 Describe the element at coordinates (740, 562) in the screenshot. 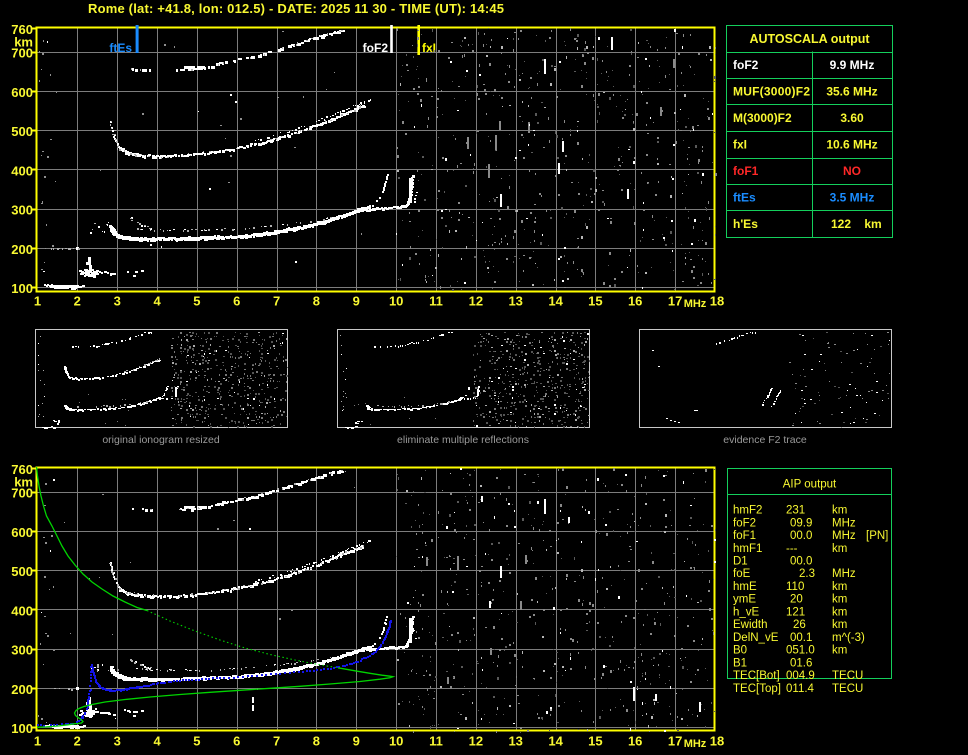

I see `svg-text: D1` at that location.